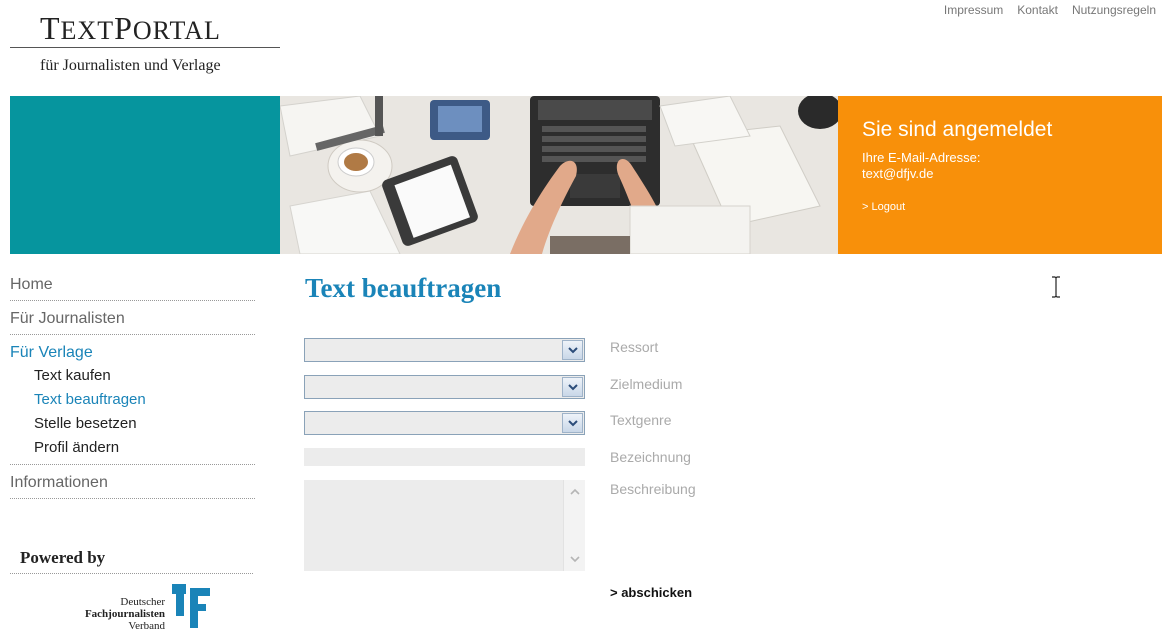  Describe the element at coordinates (144, 400) in the screenshot. I see `nav-subitem-text-beauftragen: Text beauftragen` at that location.